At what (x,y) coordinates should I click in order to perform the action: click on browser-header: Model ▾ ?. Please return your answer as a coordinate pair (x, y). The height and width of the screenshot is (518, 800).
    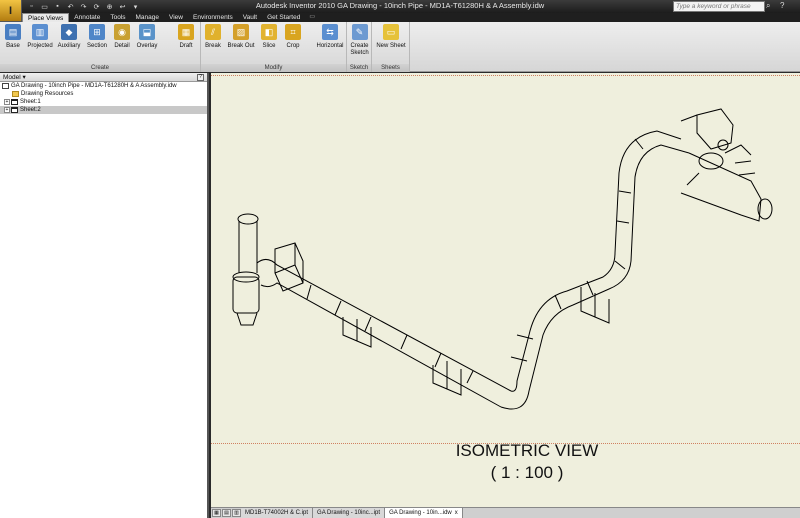
    Looking at the image, I should click on (103, 77).